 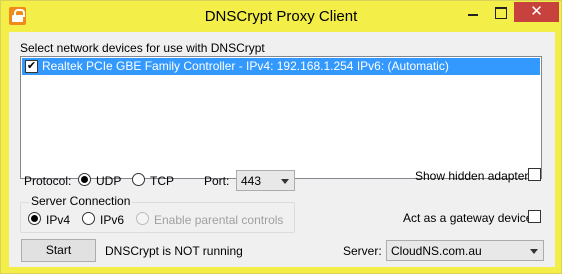 What do you see at coordinates (534, 174) in the screenshot?
I see `show-hidden-checkbox` at bounding box center [534, 174].